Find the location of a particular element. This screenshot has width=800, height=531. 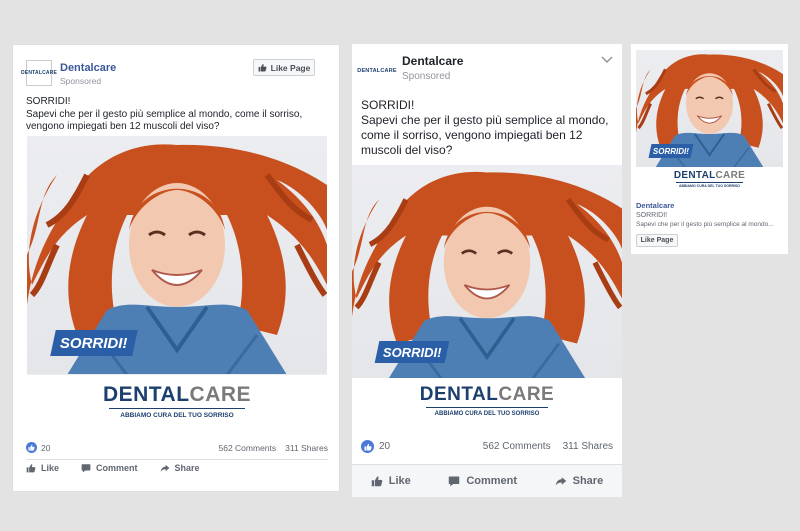

sidebar-ad-line1: SORRIDI! is located at coordinates (652, 215).